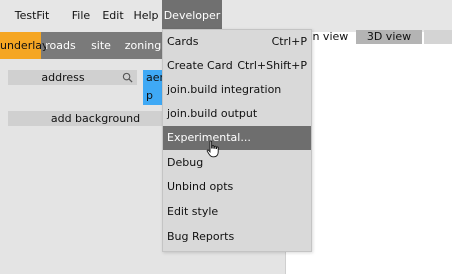 The image size is (452, 274). I want to click on tab-zoning: zoning, so click(143, 45).